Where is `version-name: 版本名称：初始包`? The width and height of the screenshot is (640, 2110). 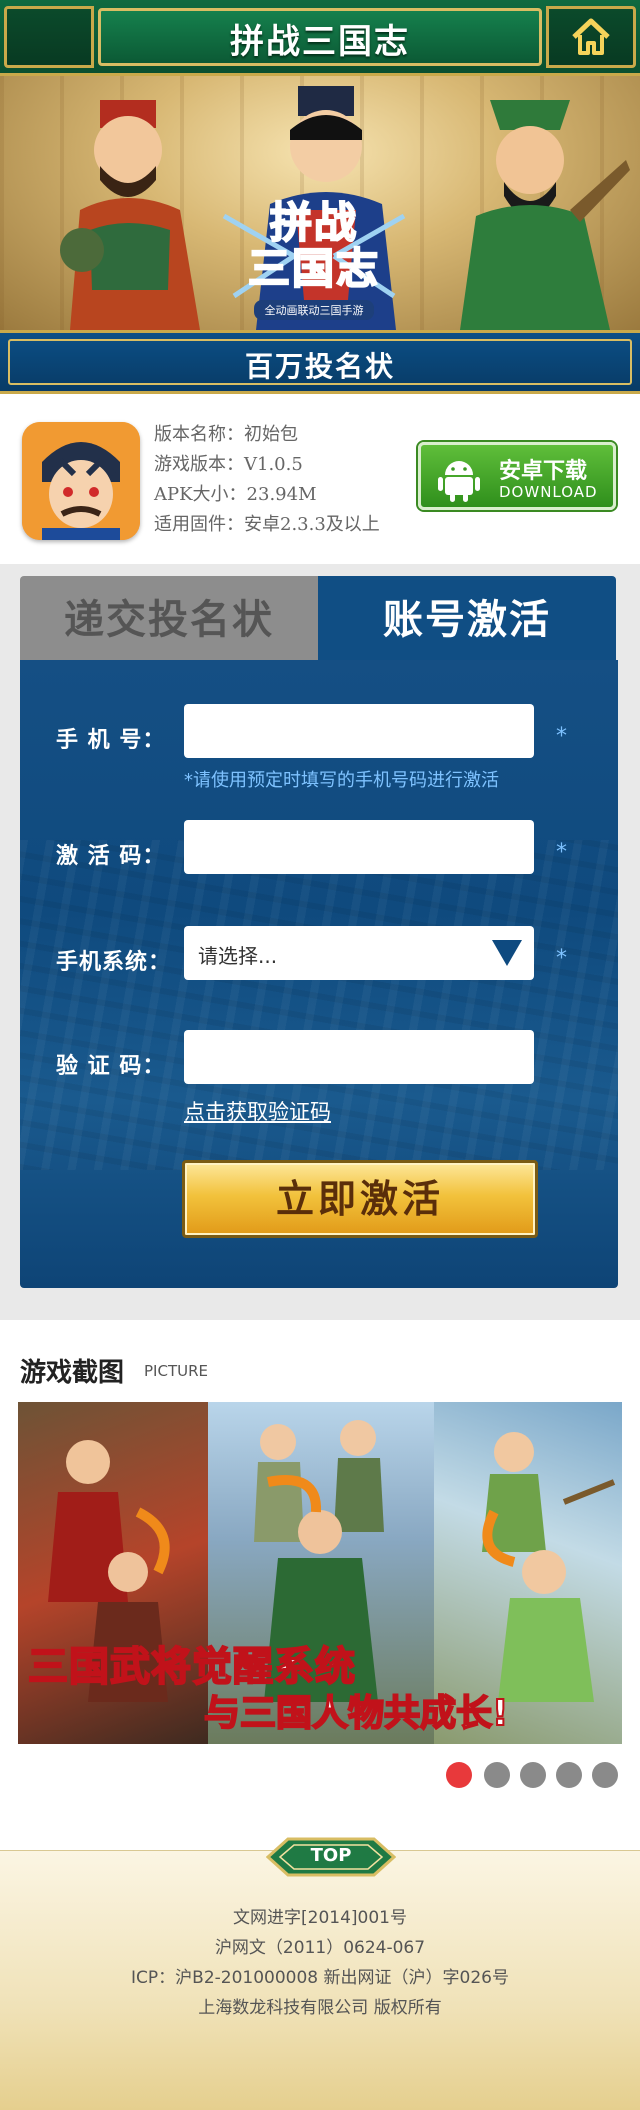 version-name: 版本名称：初始包 is located at coordinates (226, 434).